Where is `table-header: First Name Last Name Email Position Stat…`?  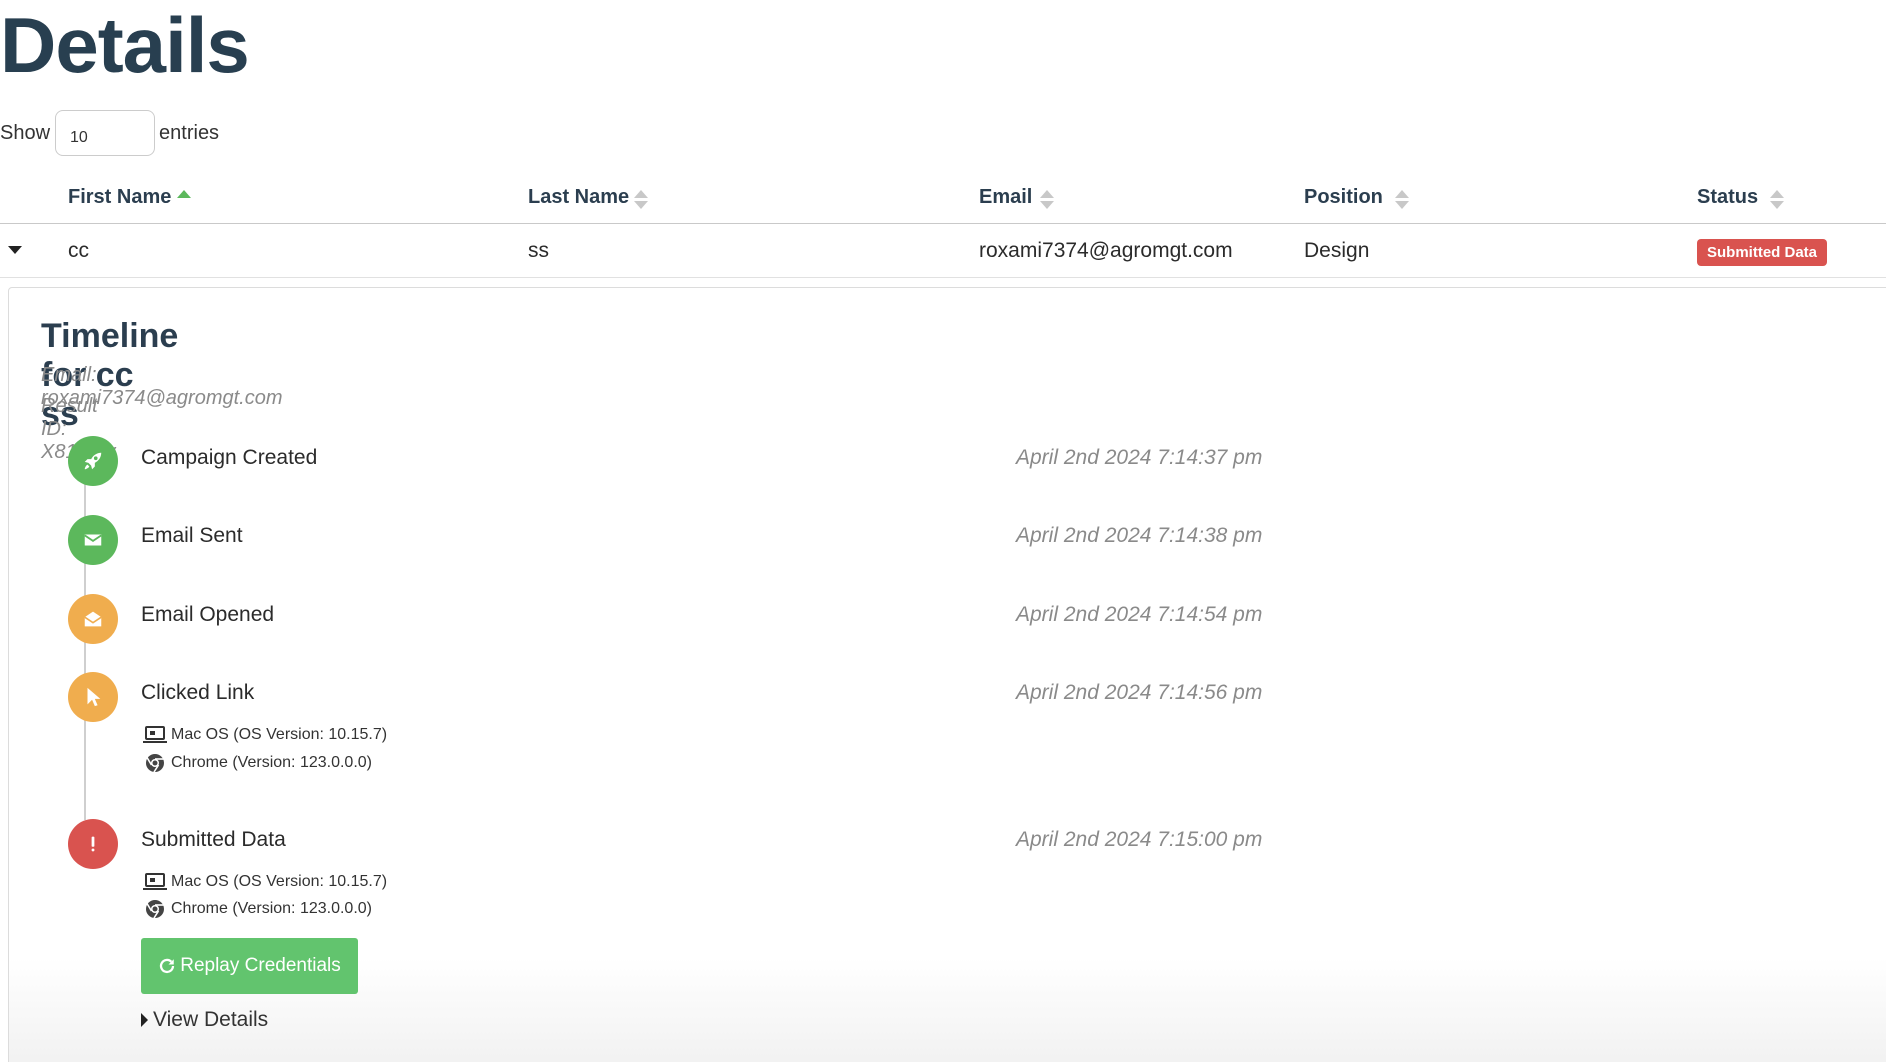
table-header: First Name Last Name Email Position Stat… is located at coordinates (943, 198).